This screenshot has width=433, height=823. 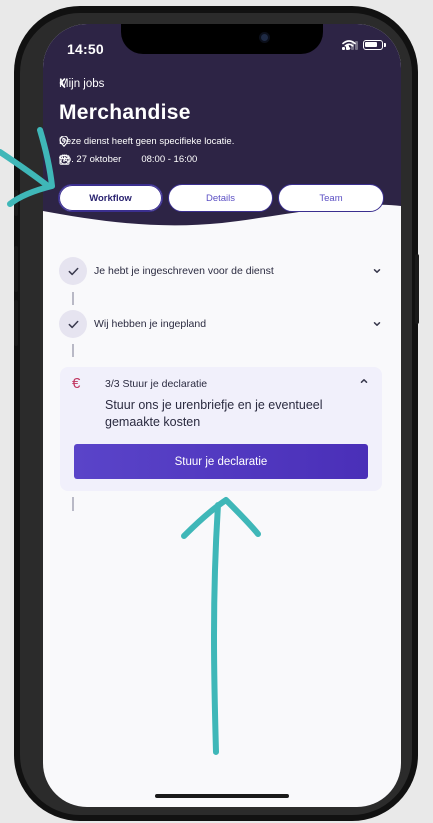 What do you see at coordinates (85, 49) in the screenshot?
I see `status-time: 14:50` at bounding box center [85, 49].